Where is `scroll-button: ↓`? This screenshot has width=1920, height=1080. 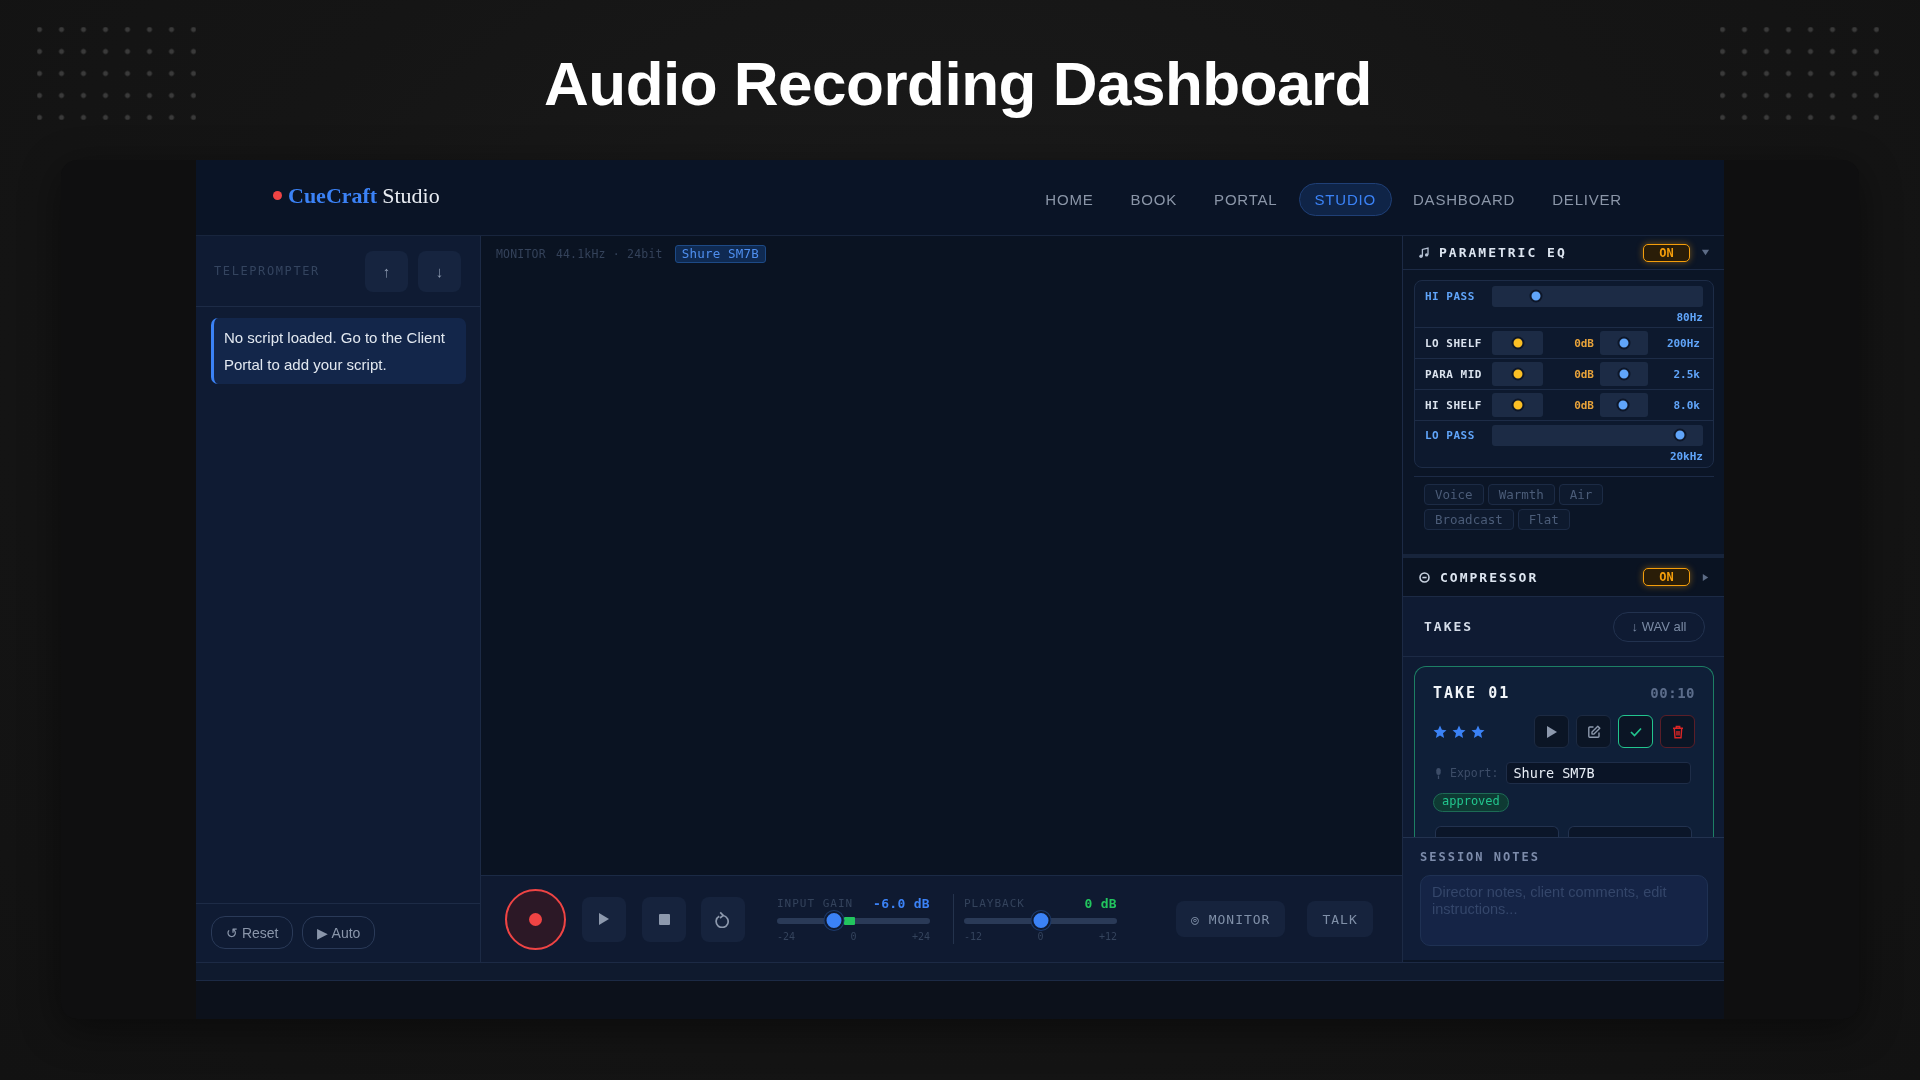 scroll-button: ↓ is located at coordinates (439, 271).